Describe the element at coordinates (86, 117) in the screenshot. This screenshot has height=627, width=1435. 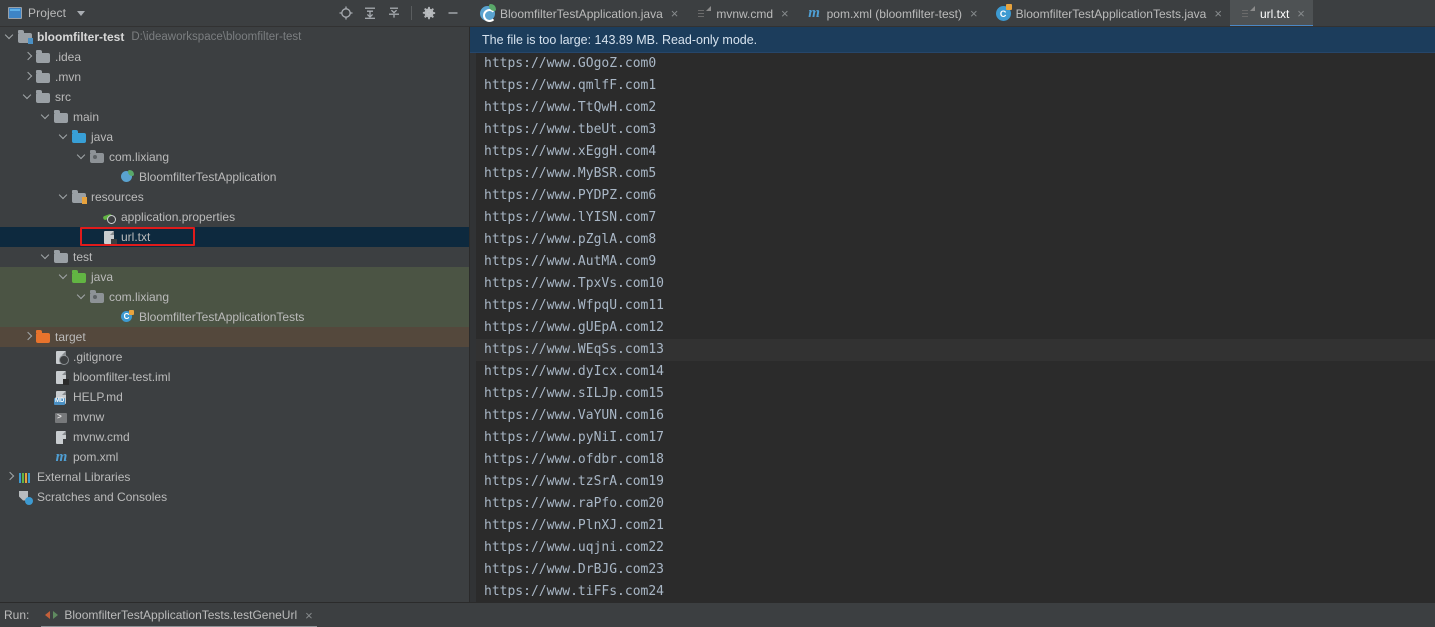
I see `tree-row-label: main` at that location.